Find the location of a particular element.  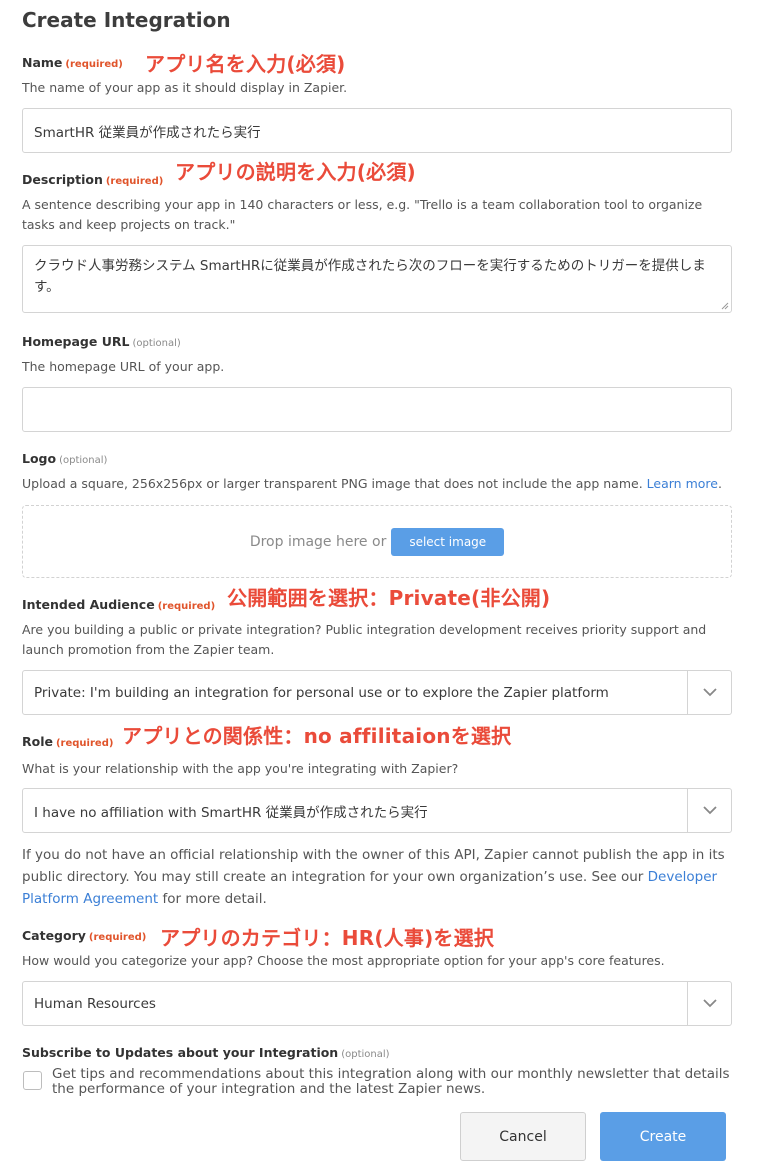

description-label: Description (required) is located at coordinates (92, 179).